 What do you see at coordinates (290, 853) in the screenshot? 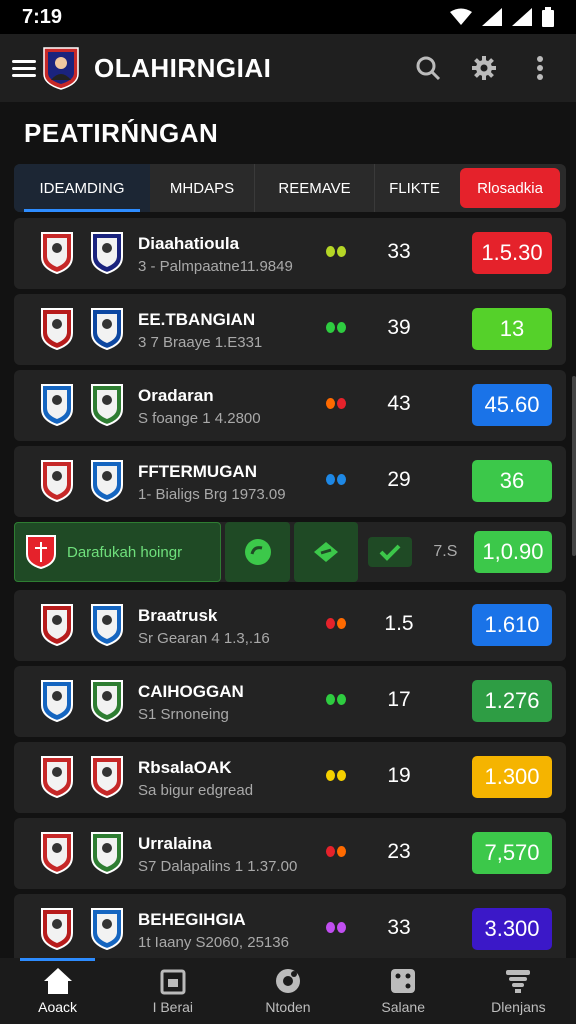
I see `match-row: Urralaina S7 Dalapalins 1 1.37.00 23 7,570` at bounding box center [290, 853].